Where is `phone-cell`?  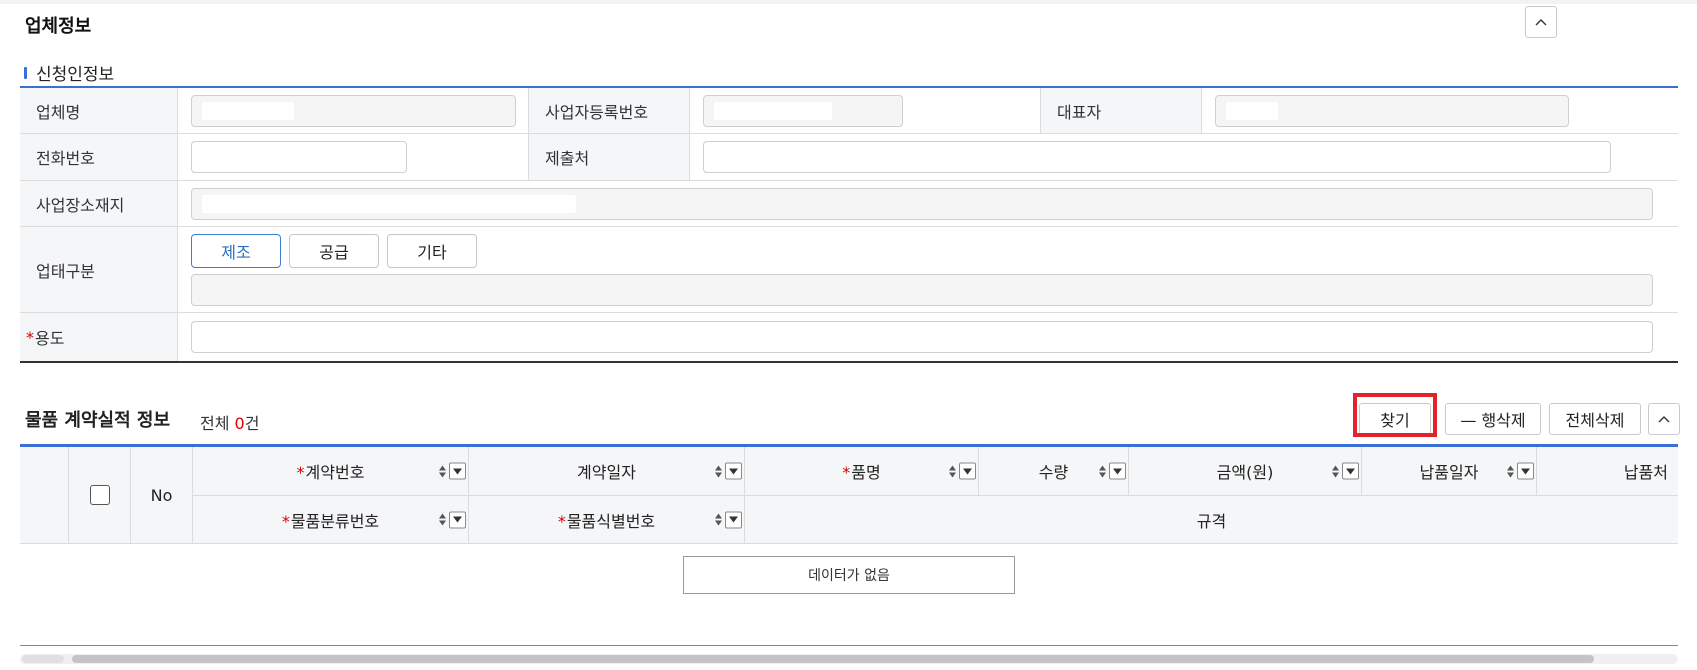
phone-cell is located at coordinates (353, 157).